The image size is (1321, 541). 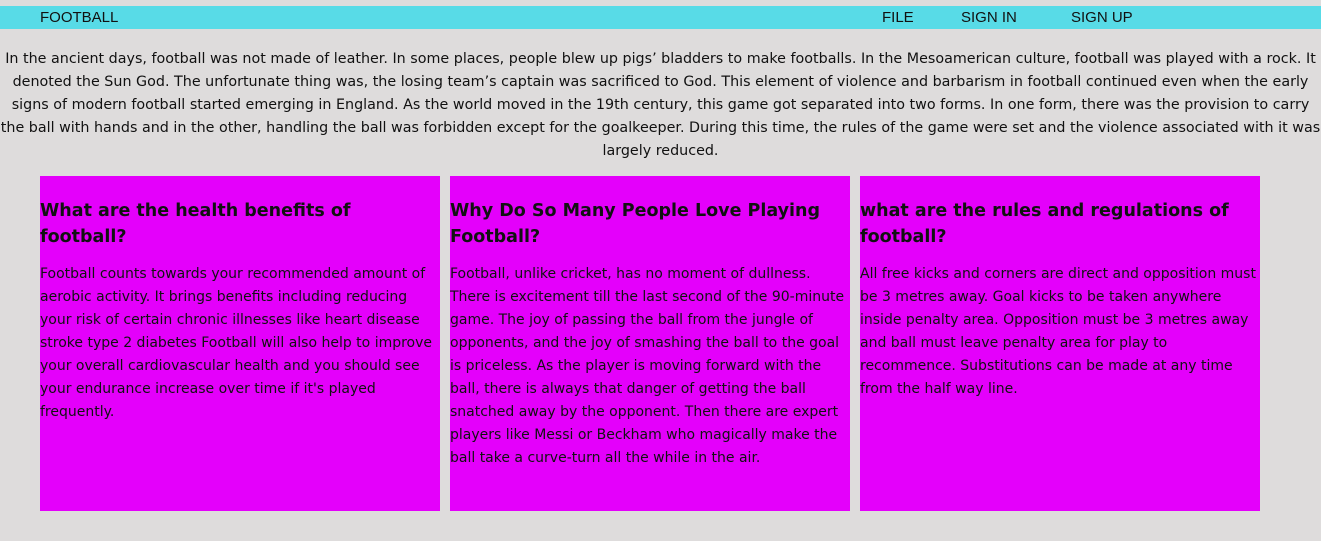 What do you see at coordinates (989, 17) in the screenshot?
I see `nav-link-sign-in: SIGN IN` at bounding box center [989, 17].